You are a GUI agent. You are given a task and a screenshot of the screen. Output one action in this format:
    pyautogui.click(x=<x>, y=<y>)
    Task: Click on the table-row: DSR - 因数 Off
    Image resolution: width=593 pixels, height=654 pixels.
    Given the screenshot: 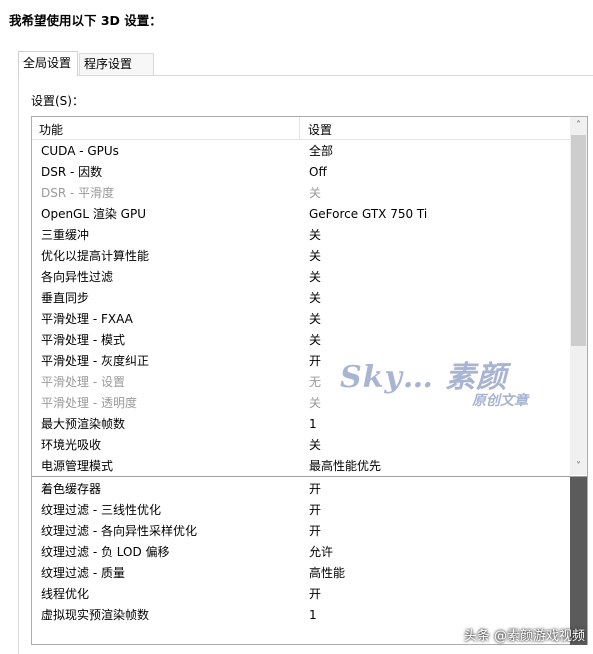 What is the action you would take?
    pyautogui.click(x=301, y=172)
    